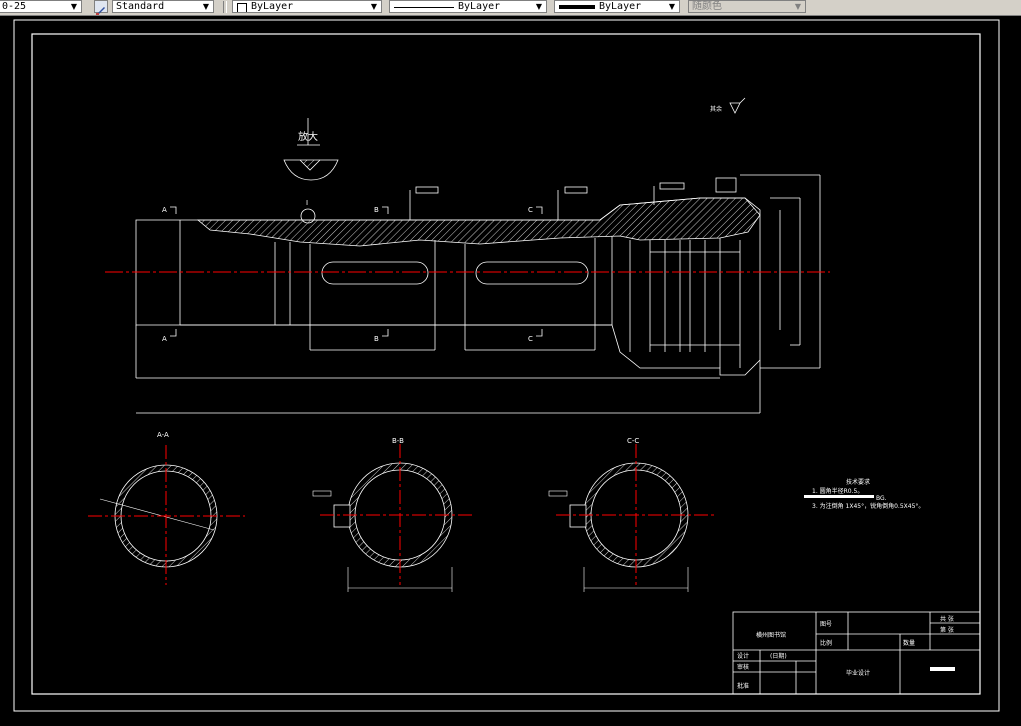 The width and height of the screenshot is (1021, 726). Describe the element at coordinates (747, 6) in the screenshot. I see `plotstyle-dropdown: 随颜色 ▼` at that location.